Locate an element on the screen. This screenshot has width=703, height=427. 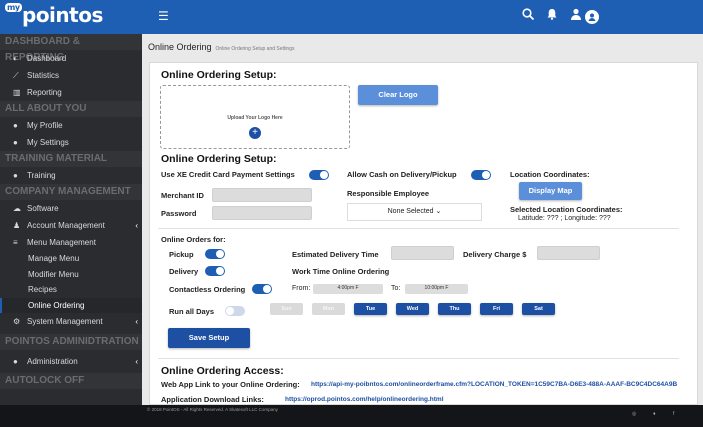
section-training: TRAINING MATERIAL is located at coordinates (71, 159).